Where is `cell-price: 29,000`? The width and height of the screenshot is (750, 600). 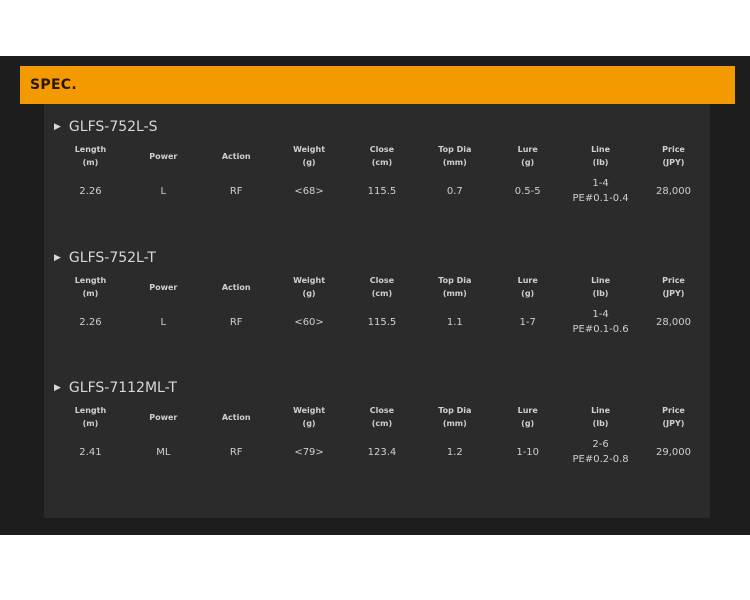
cell-price: 29,000 is located at coordinates (673, 452).